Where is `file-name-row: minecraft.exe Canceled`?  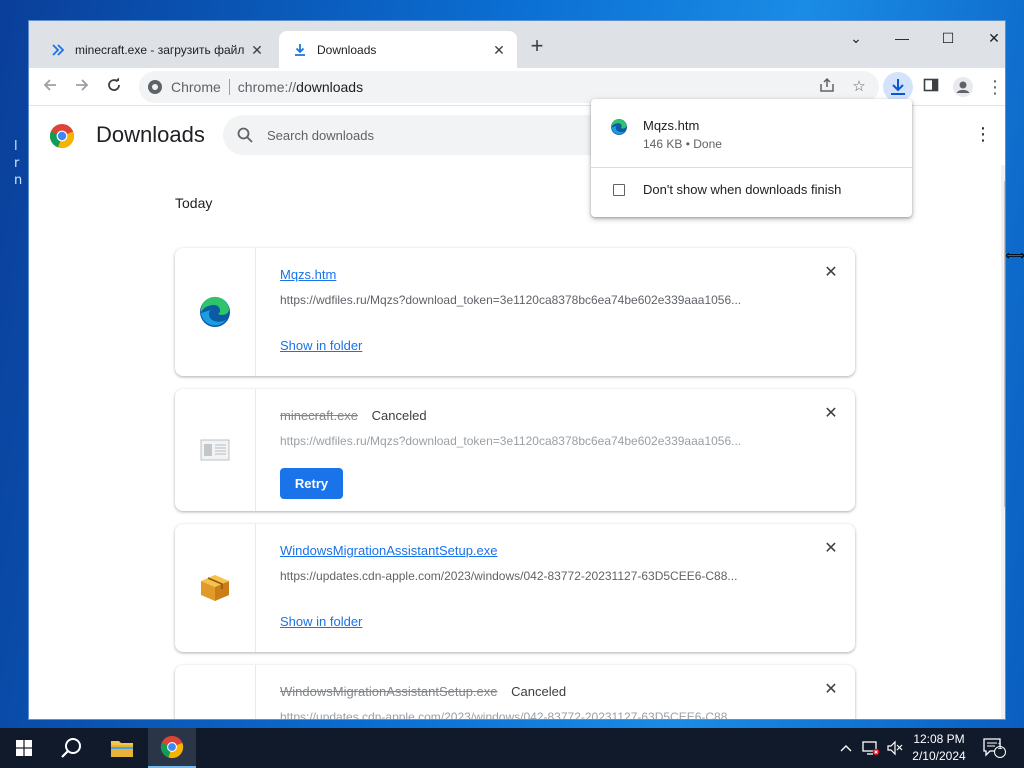
file-name-row: minecraft.exe Canceled is located at coordinates (353, 415).